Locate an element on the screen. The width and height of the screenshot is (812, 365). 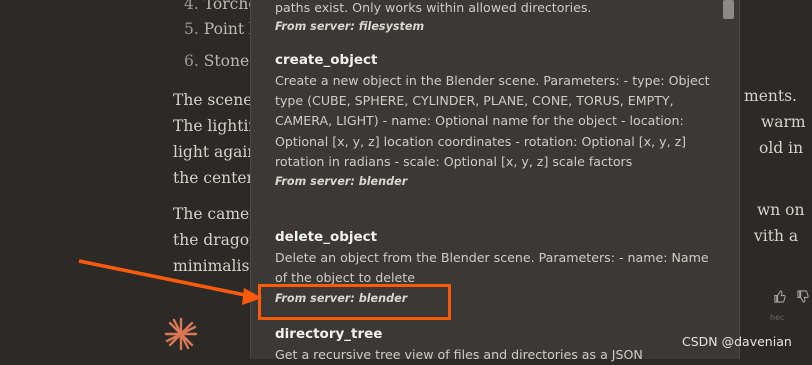
chat-paragraph: The camer the dragon minimalist is located at coordinates (216, 240).